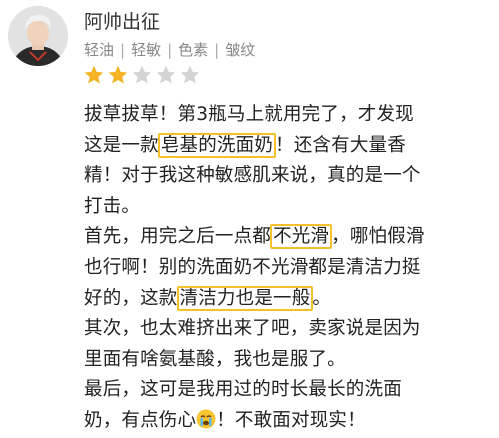  I want to click on review-line: 里面有啥氨基酸，我也是服了。, so click(289, 360).